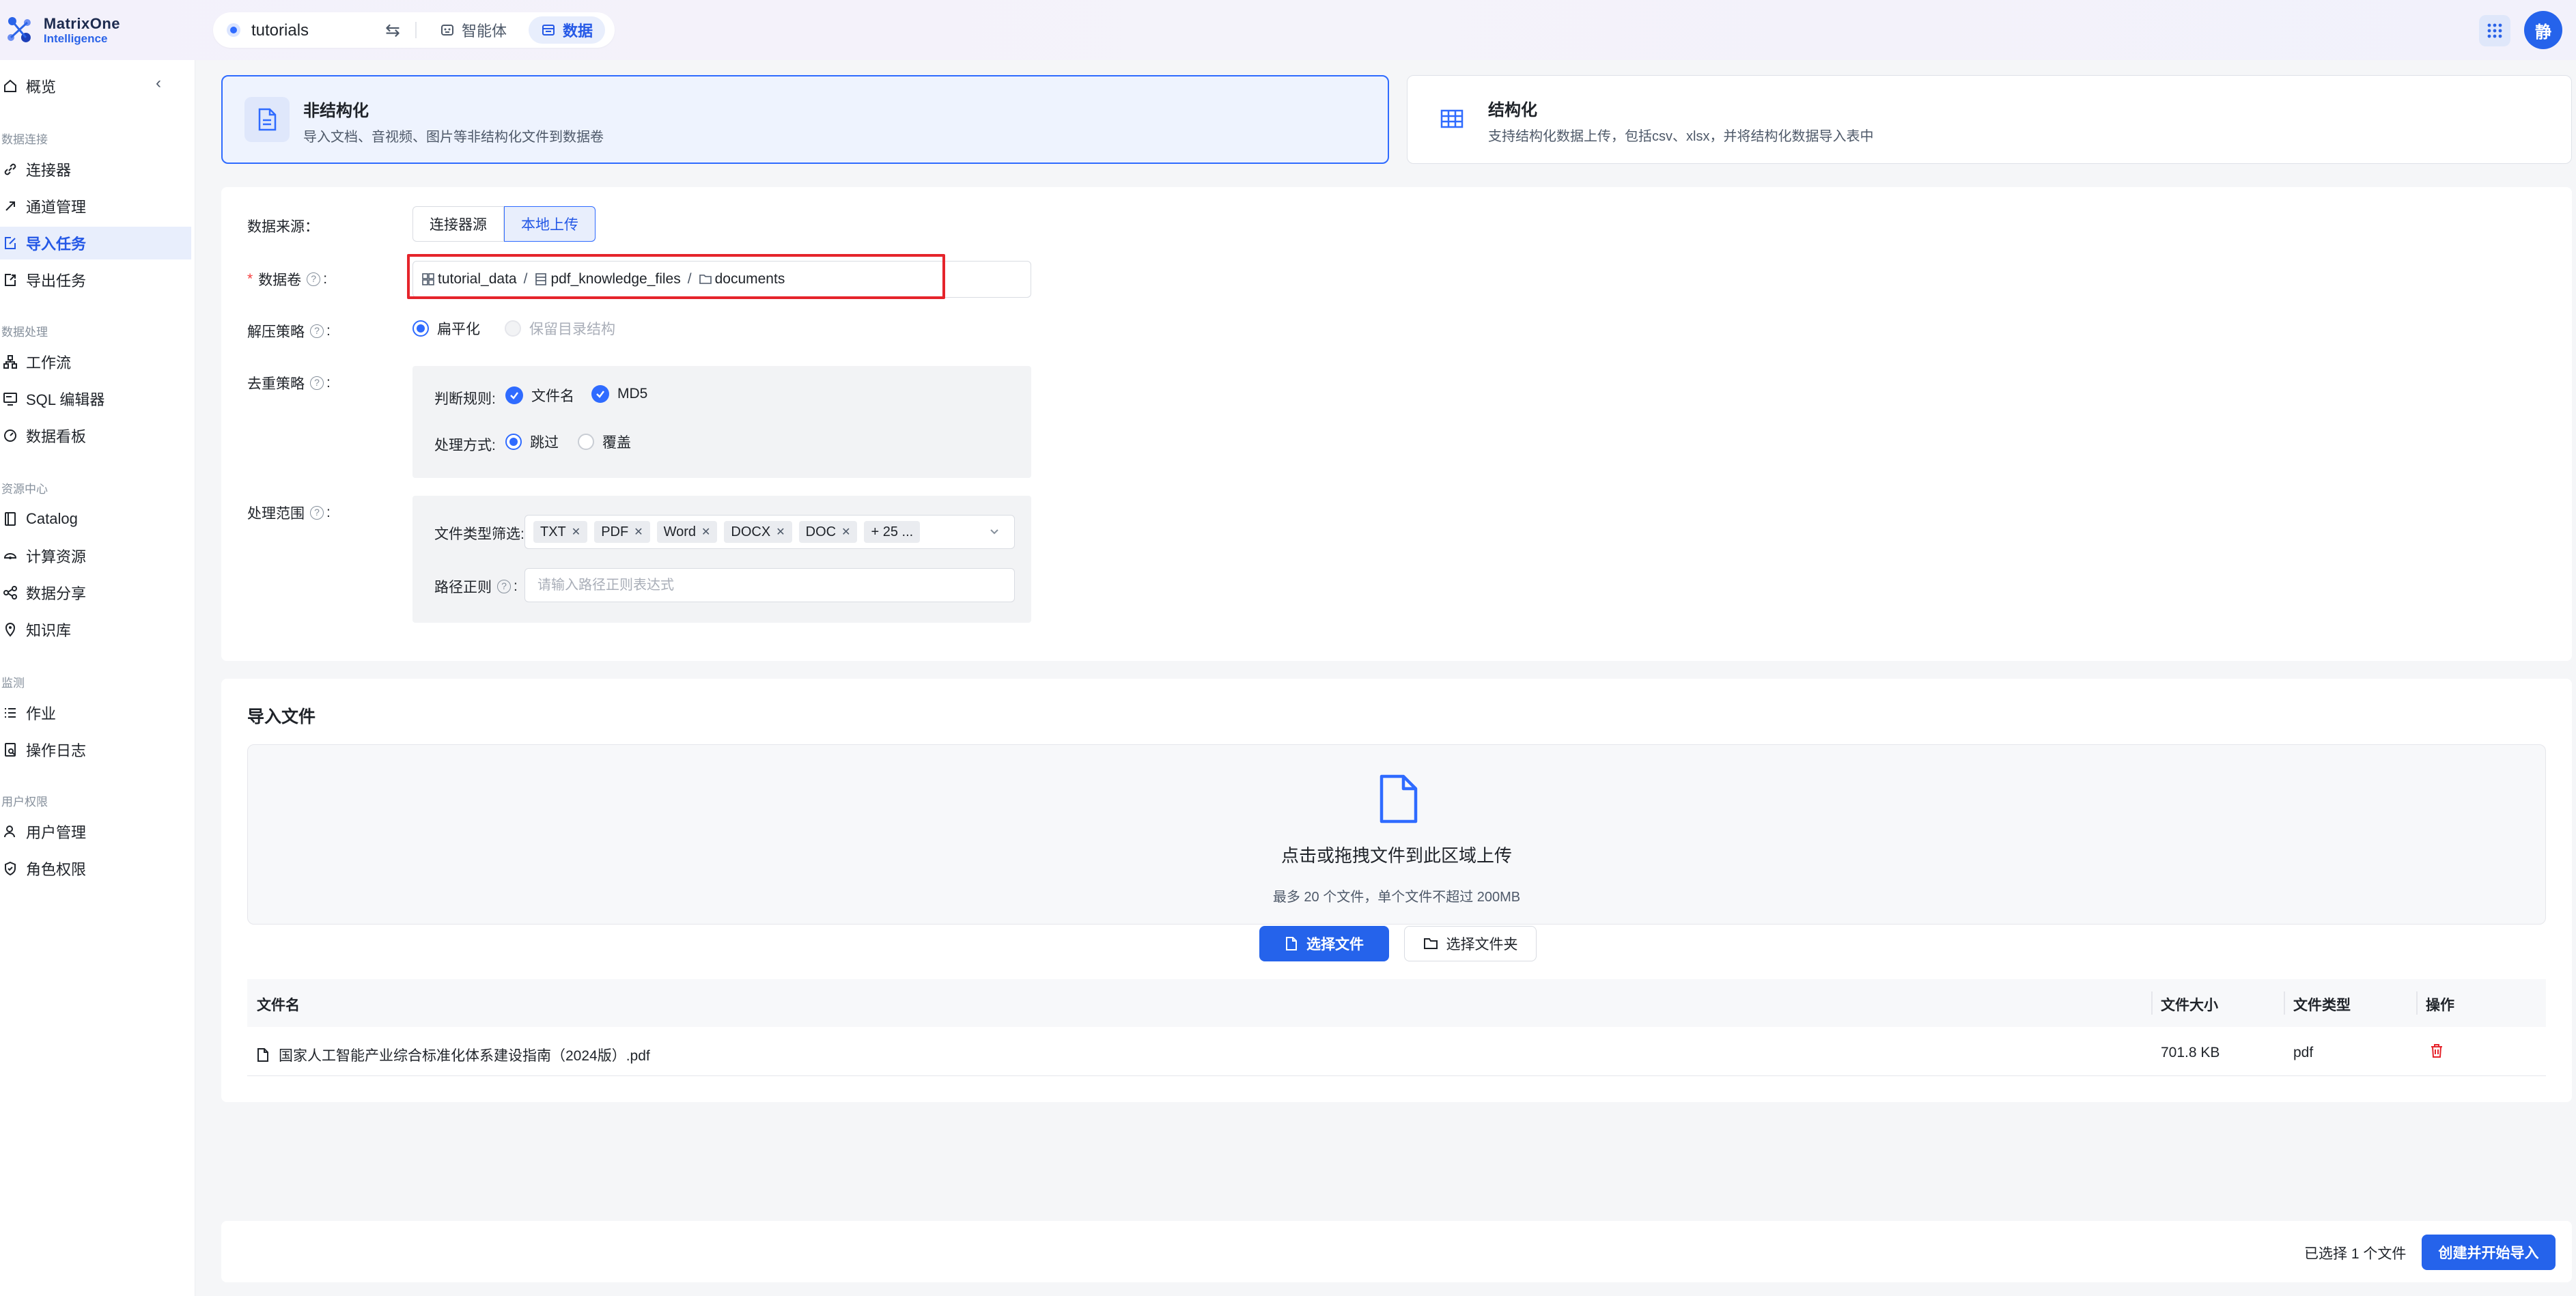 This screenshot has height=1296, width=2576. What do you see at coordinates (10, 206) in the screenshot?
I see `channel-icon` at bounding box center [10, 206].